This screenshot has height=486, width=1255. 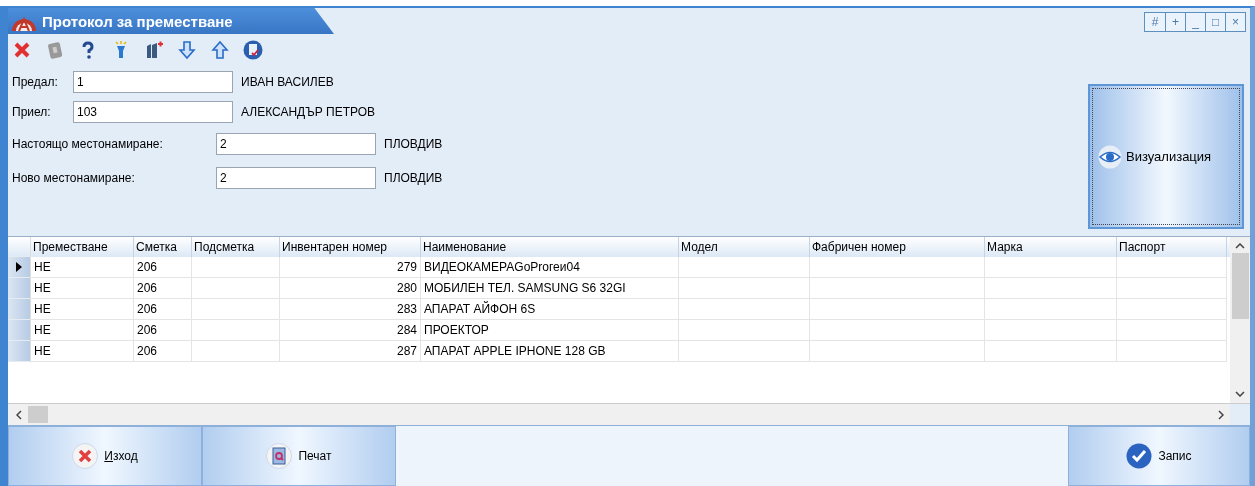 I want to click on horizontal-scrollbar, so click(x=619, y=414).